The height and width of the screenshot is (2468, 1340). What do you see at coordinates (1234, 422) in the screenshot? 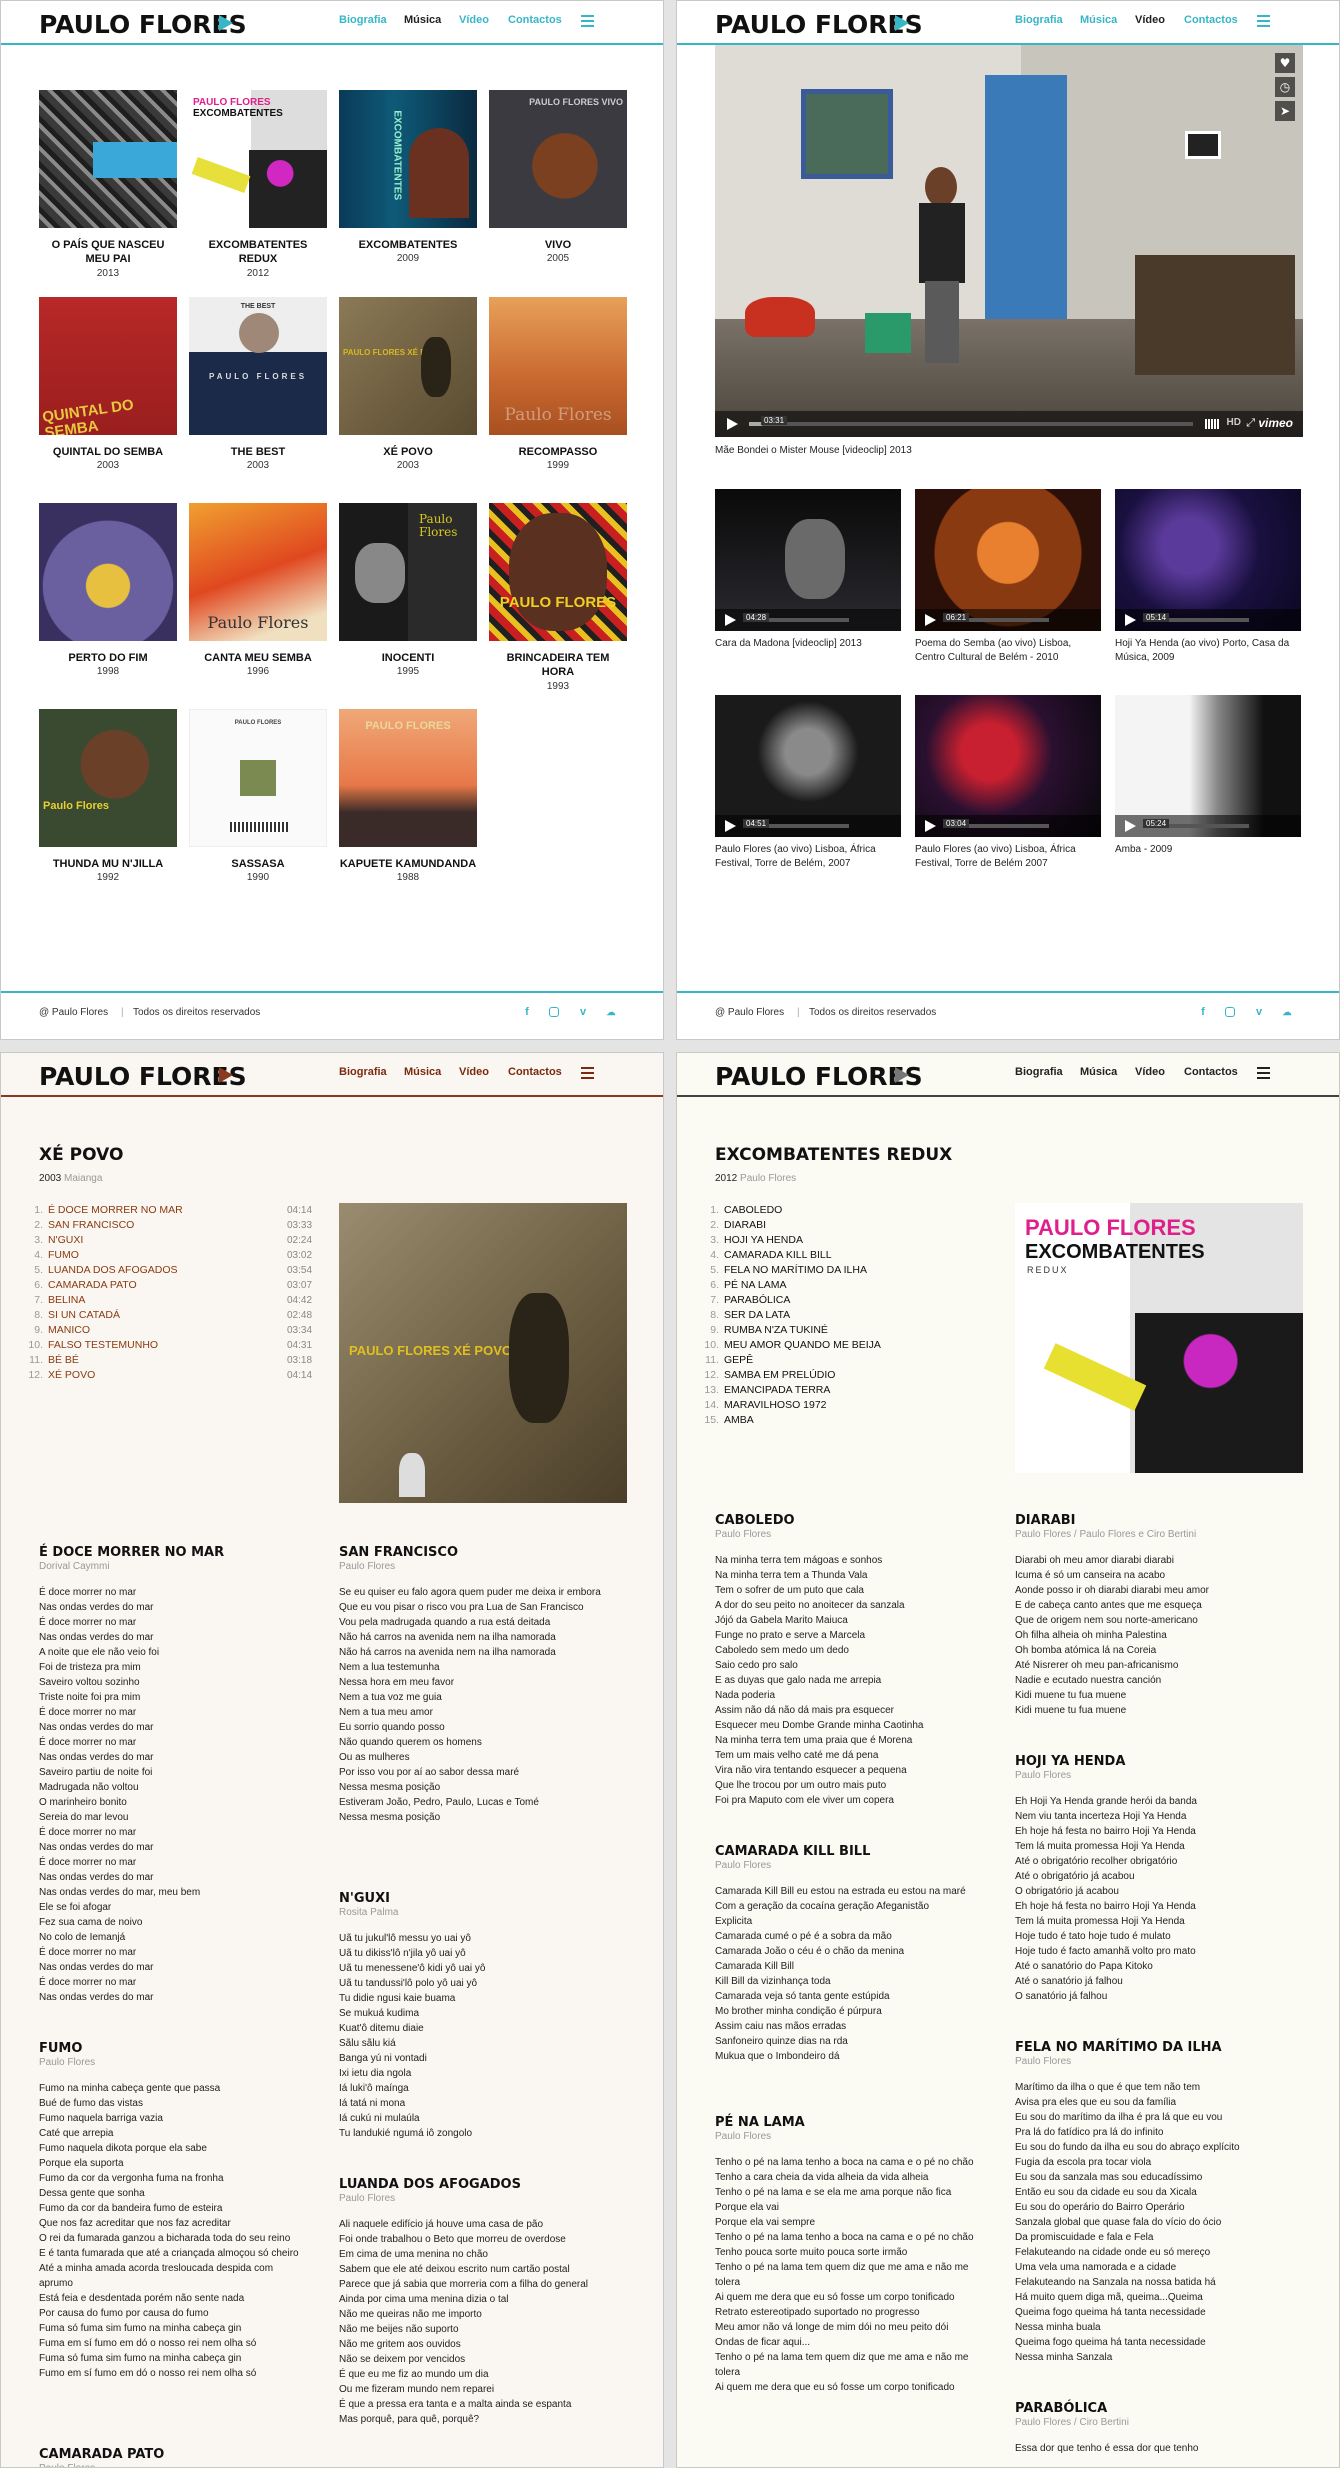
I see `hd-toggle: HD` at bounding box center [1234, 422].